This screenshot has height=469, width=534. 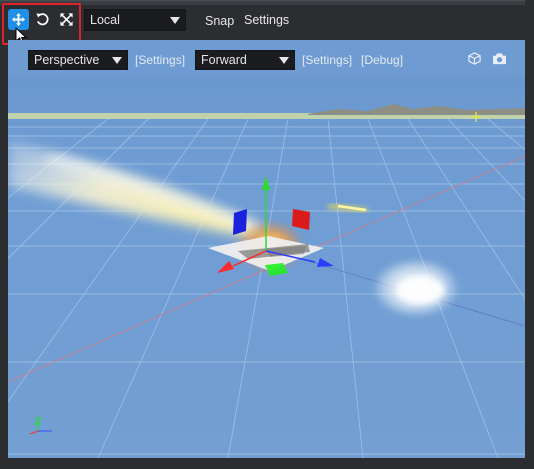 I want to click on camera-icon, so click(x=499, y=58).